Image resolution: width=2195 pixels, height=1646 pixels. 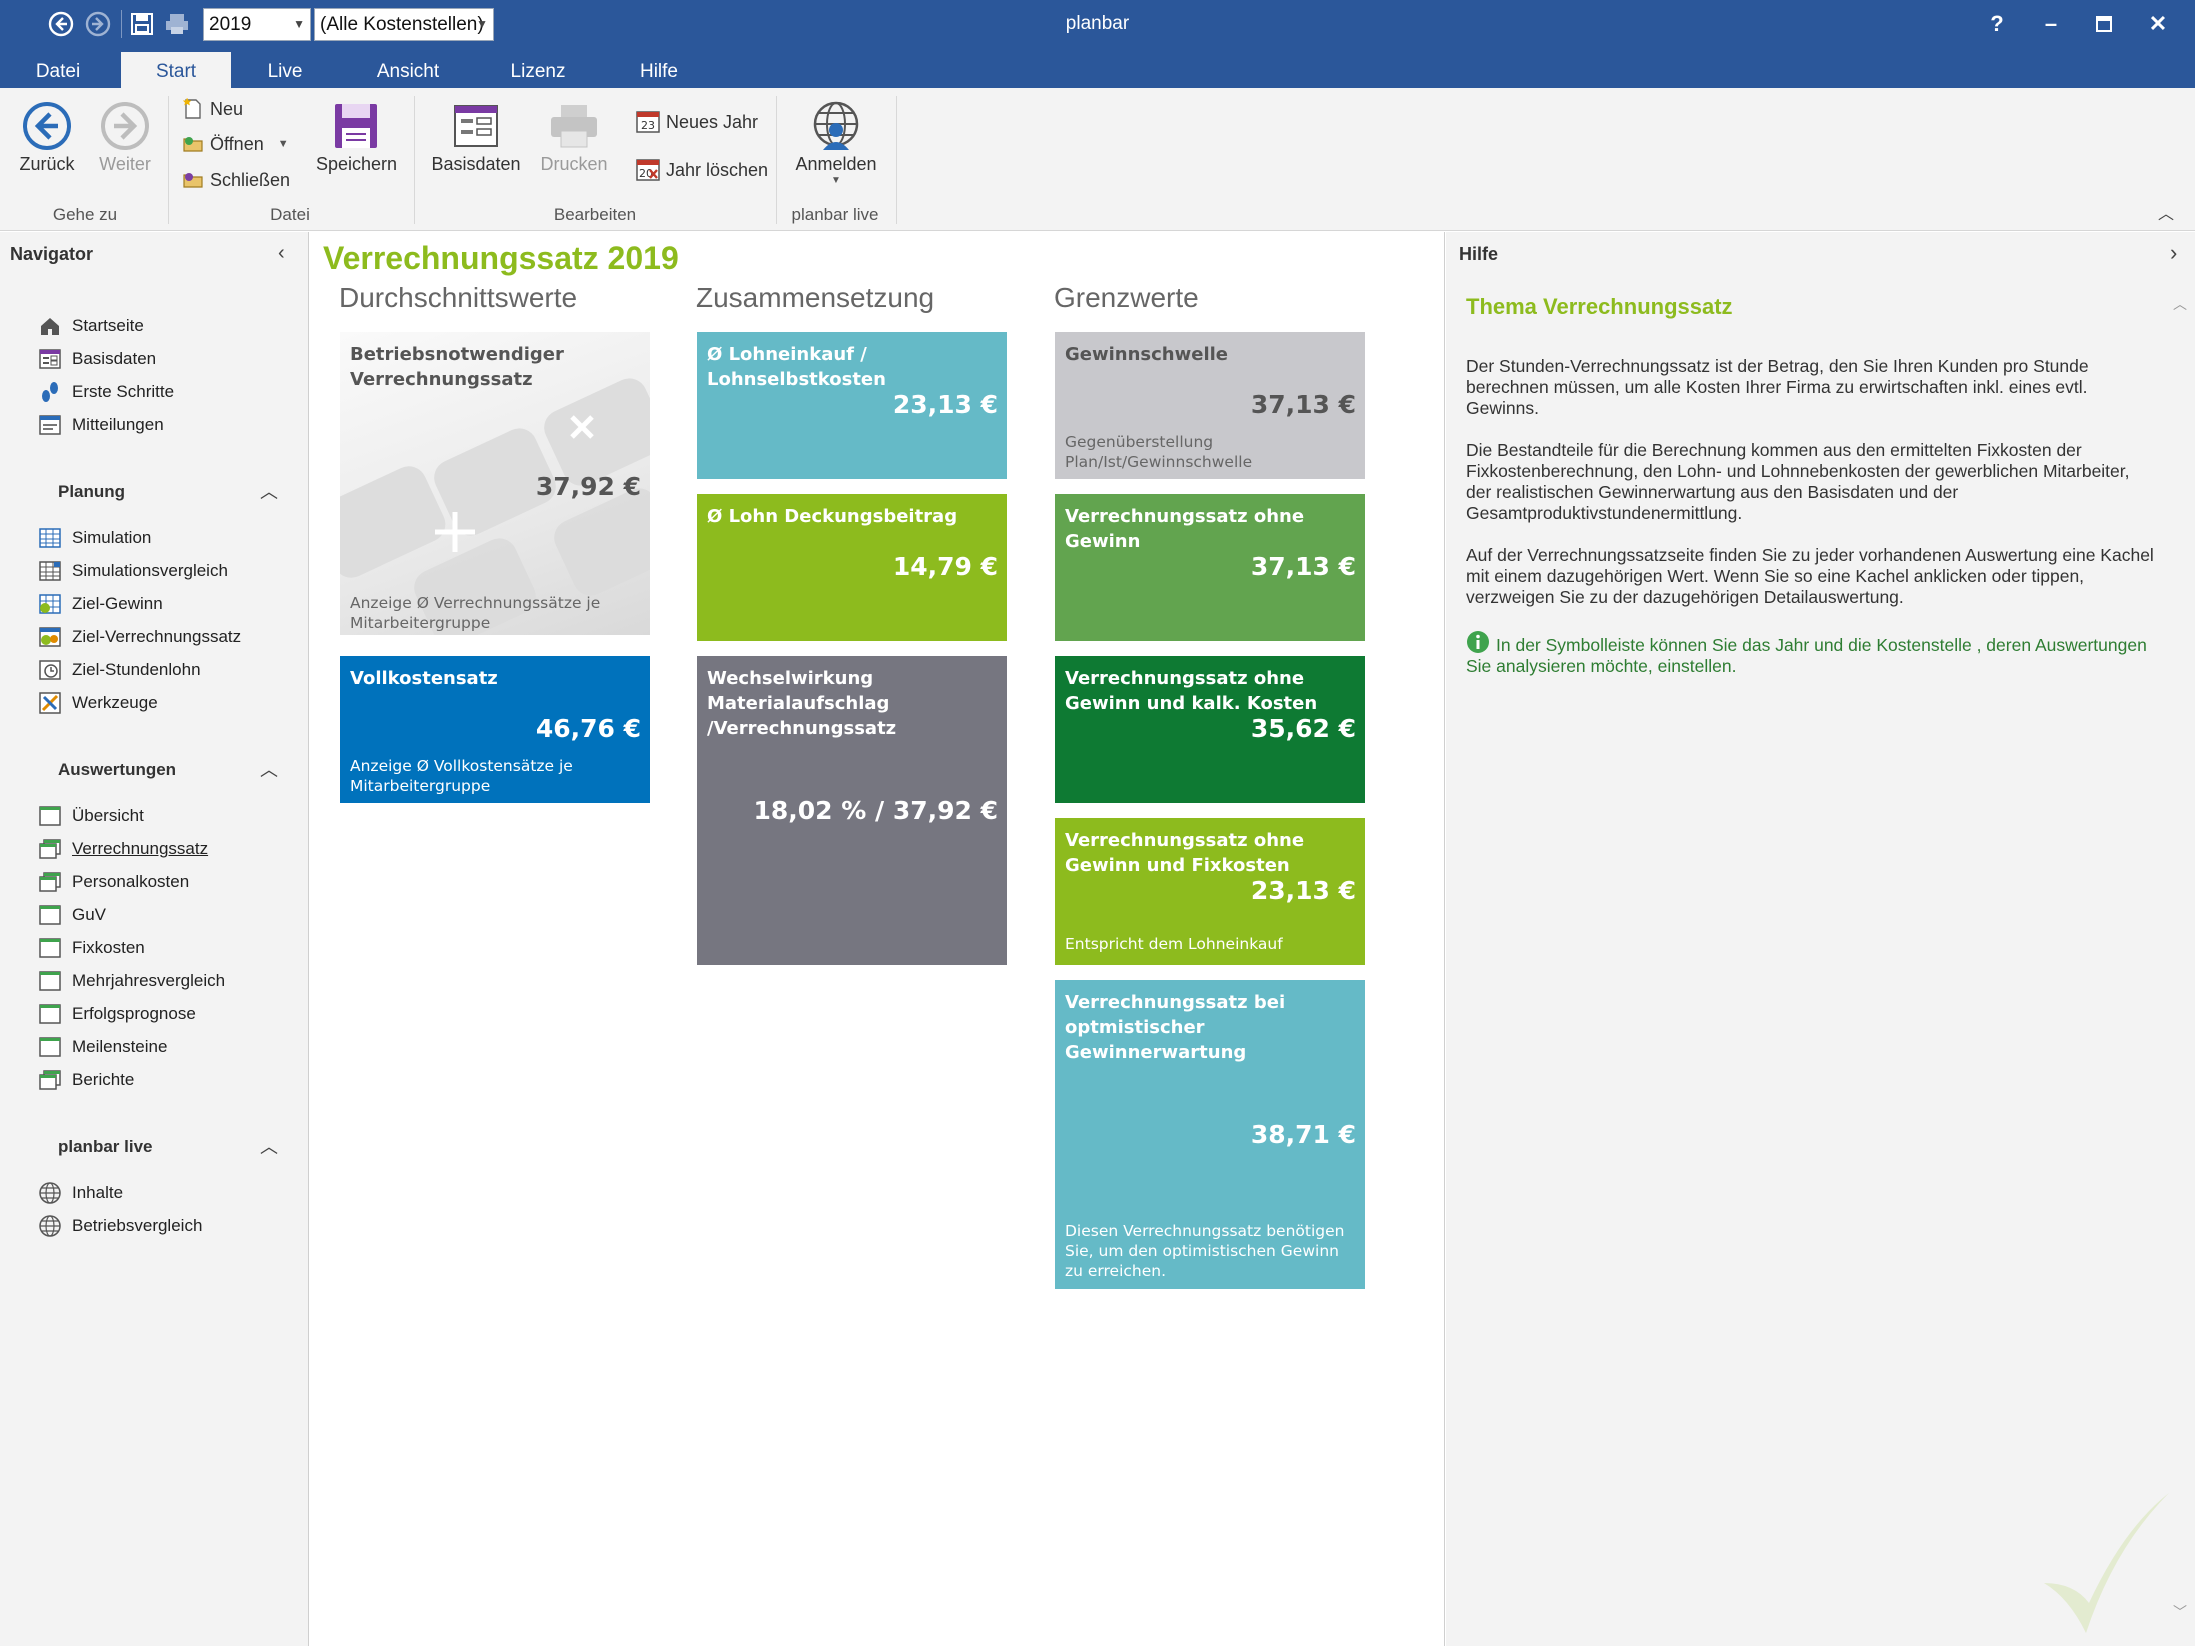 What do you see at coordinates (2180, 1612) in the screenshot?
I see `scroll-down-icon: ﹀` at bounding box center [2180, 1612].